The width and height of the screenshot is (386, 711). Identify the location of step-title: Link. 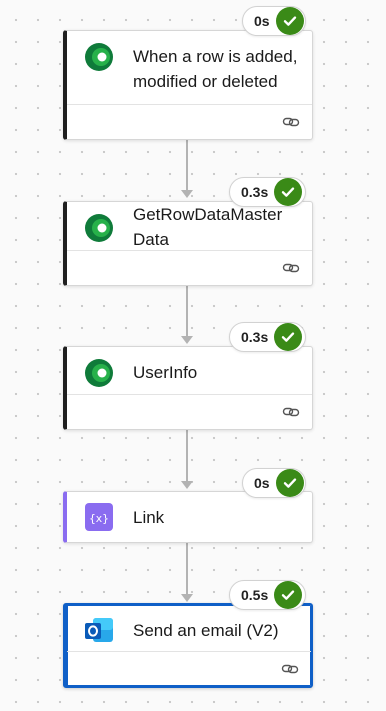
(149, 517).